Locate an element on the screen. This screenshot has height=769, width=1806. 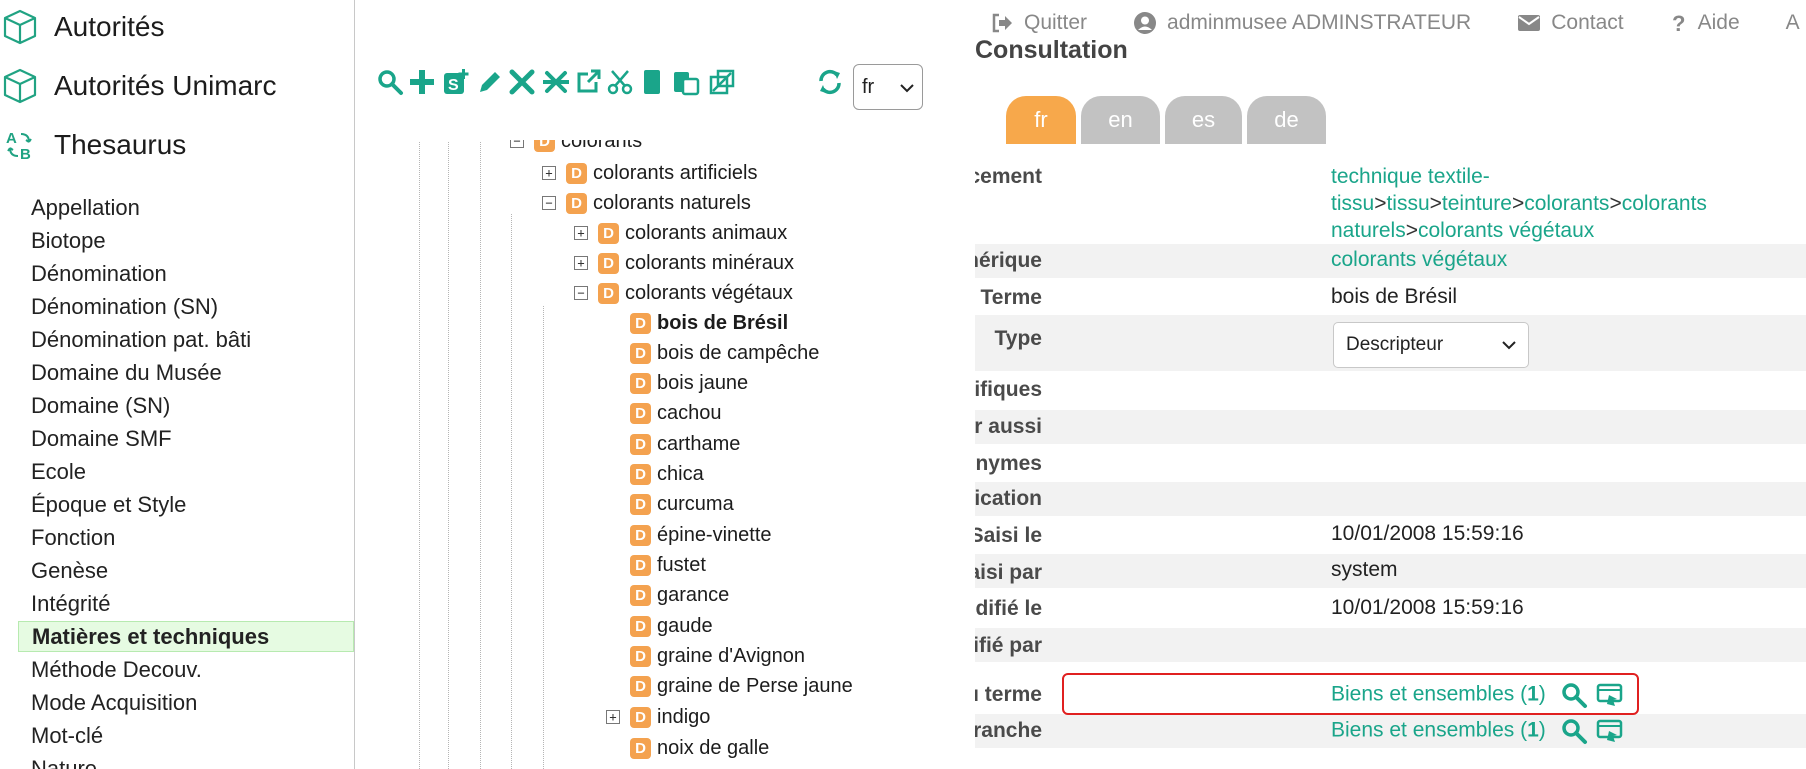
category-domaine-du-musee: Domaine du Musée is located at coordinates (186, 372).